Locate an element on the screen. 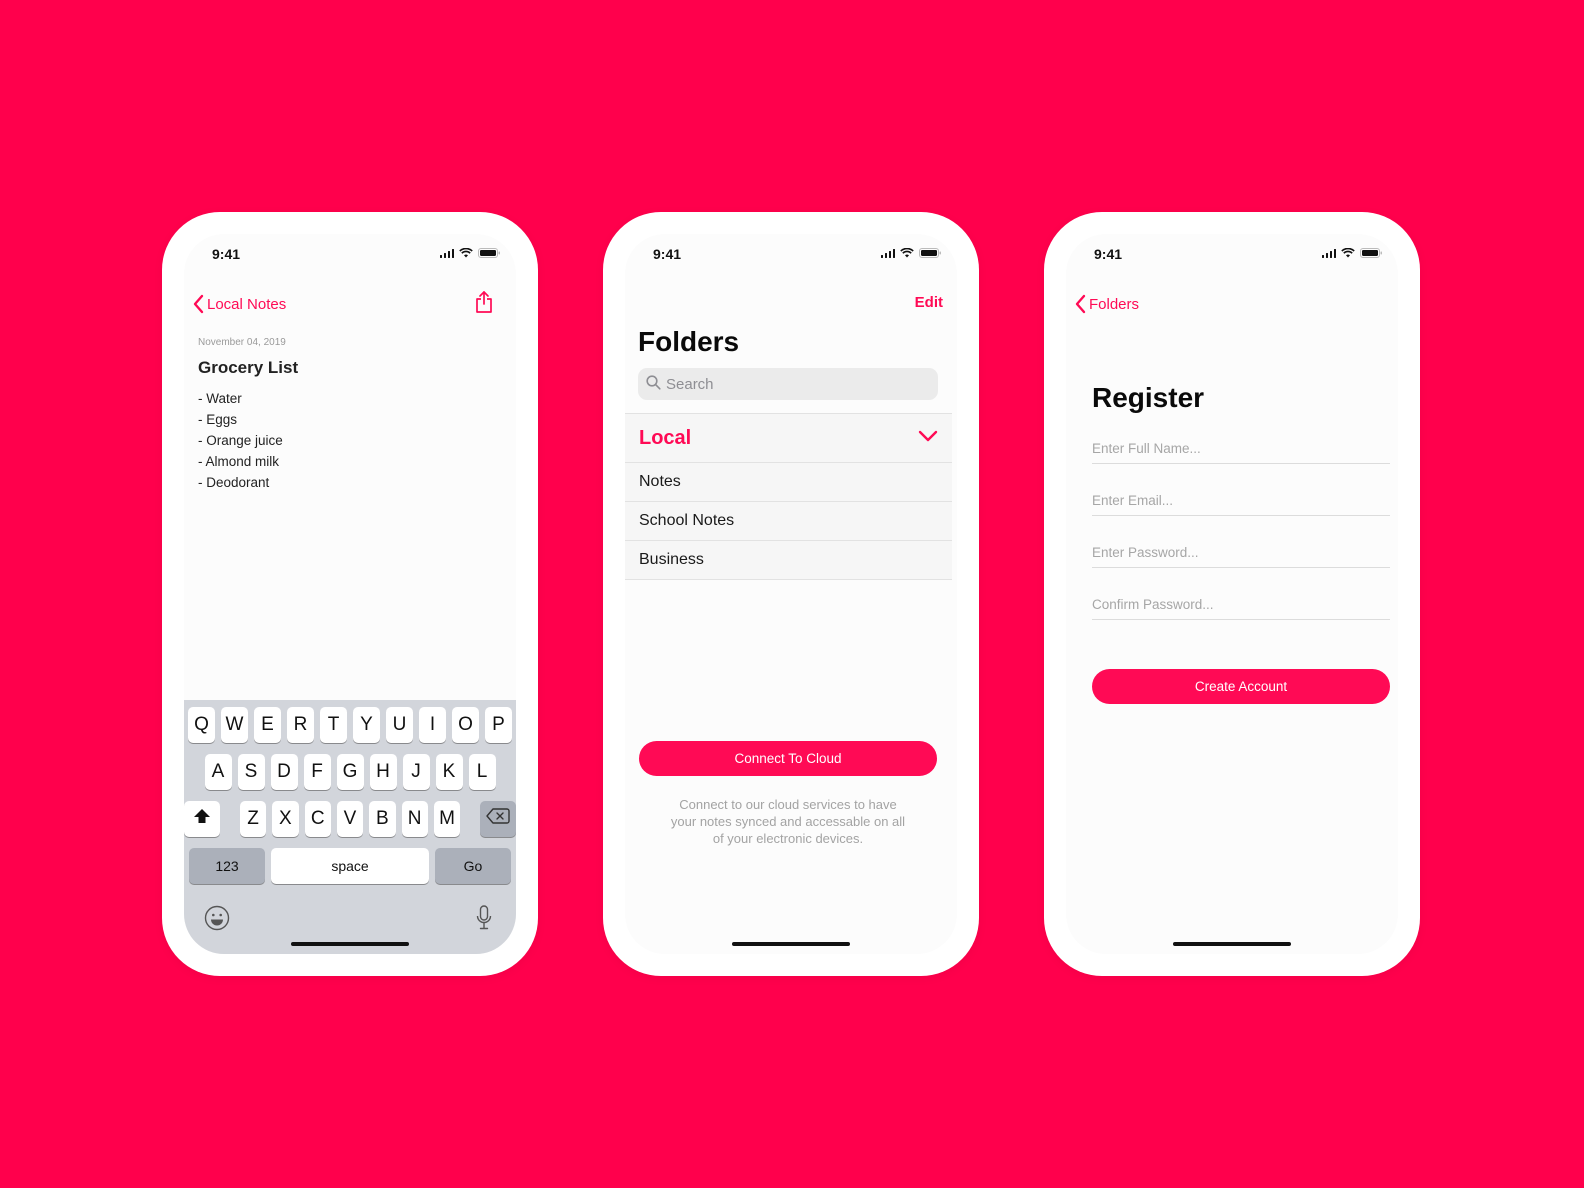 The height and width of the screenshot is (1188, 1584). keyboard-row-4: 123 space Go is located at coordinates (350, 866).